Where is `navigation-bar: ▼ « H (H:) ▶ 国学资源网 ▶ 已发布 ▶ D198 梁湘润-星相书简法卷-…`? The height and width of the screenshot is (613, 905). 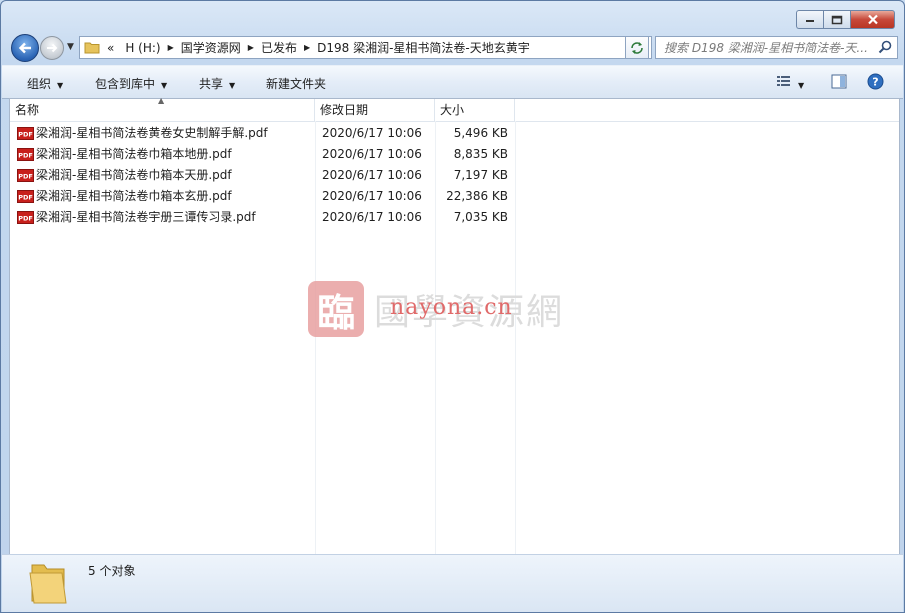 navigation-bar: ▼ « H (H:) ▶ 国学资源网 ▶ 已发布 ▶ D198 梁湘润-星相书简法卷-… is located at coordinates (453, 48).